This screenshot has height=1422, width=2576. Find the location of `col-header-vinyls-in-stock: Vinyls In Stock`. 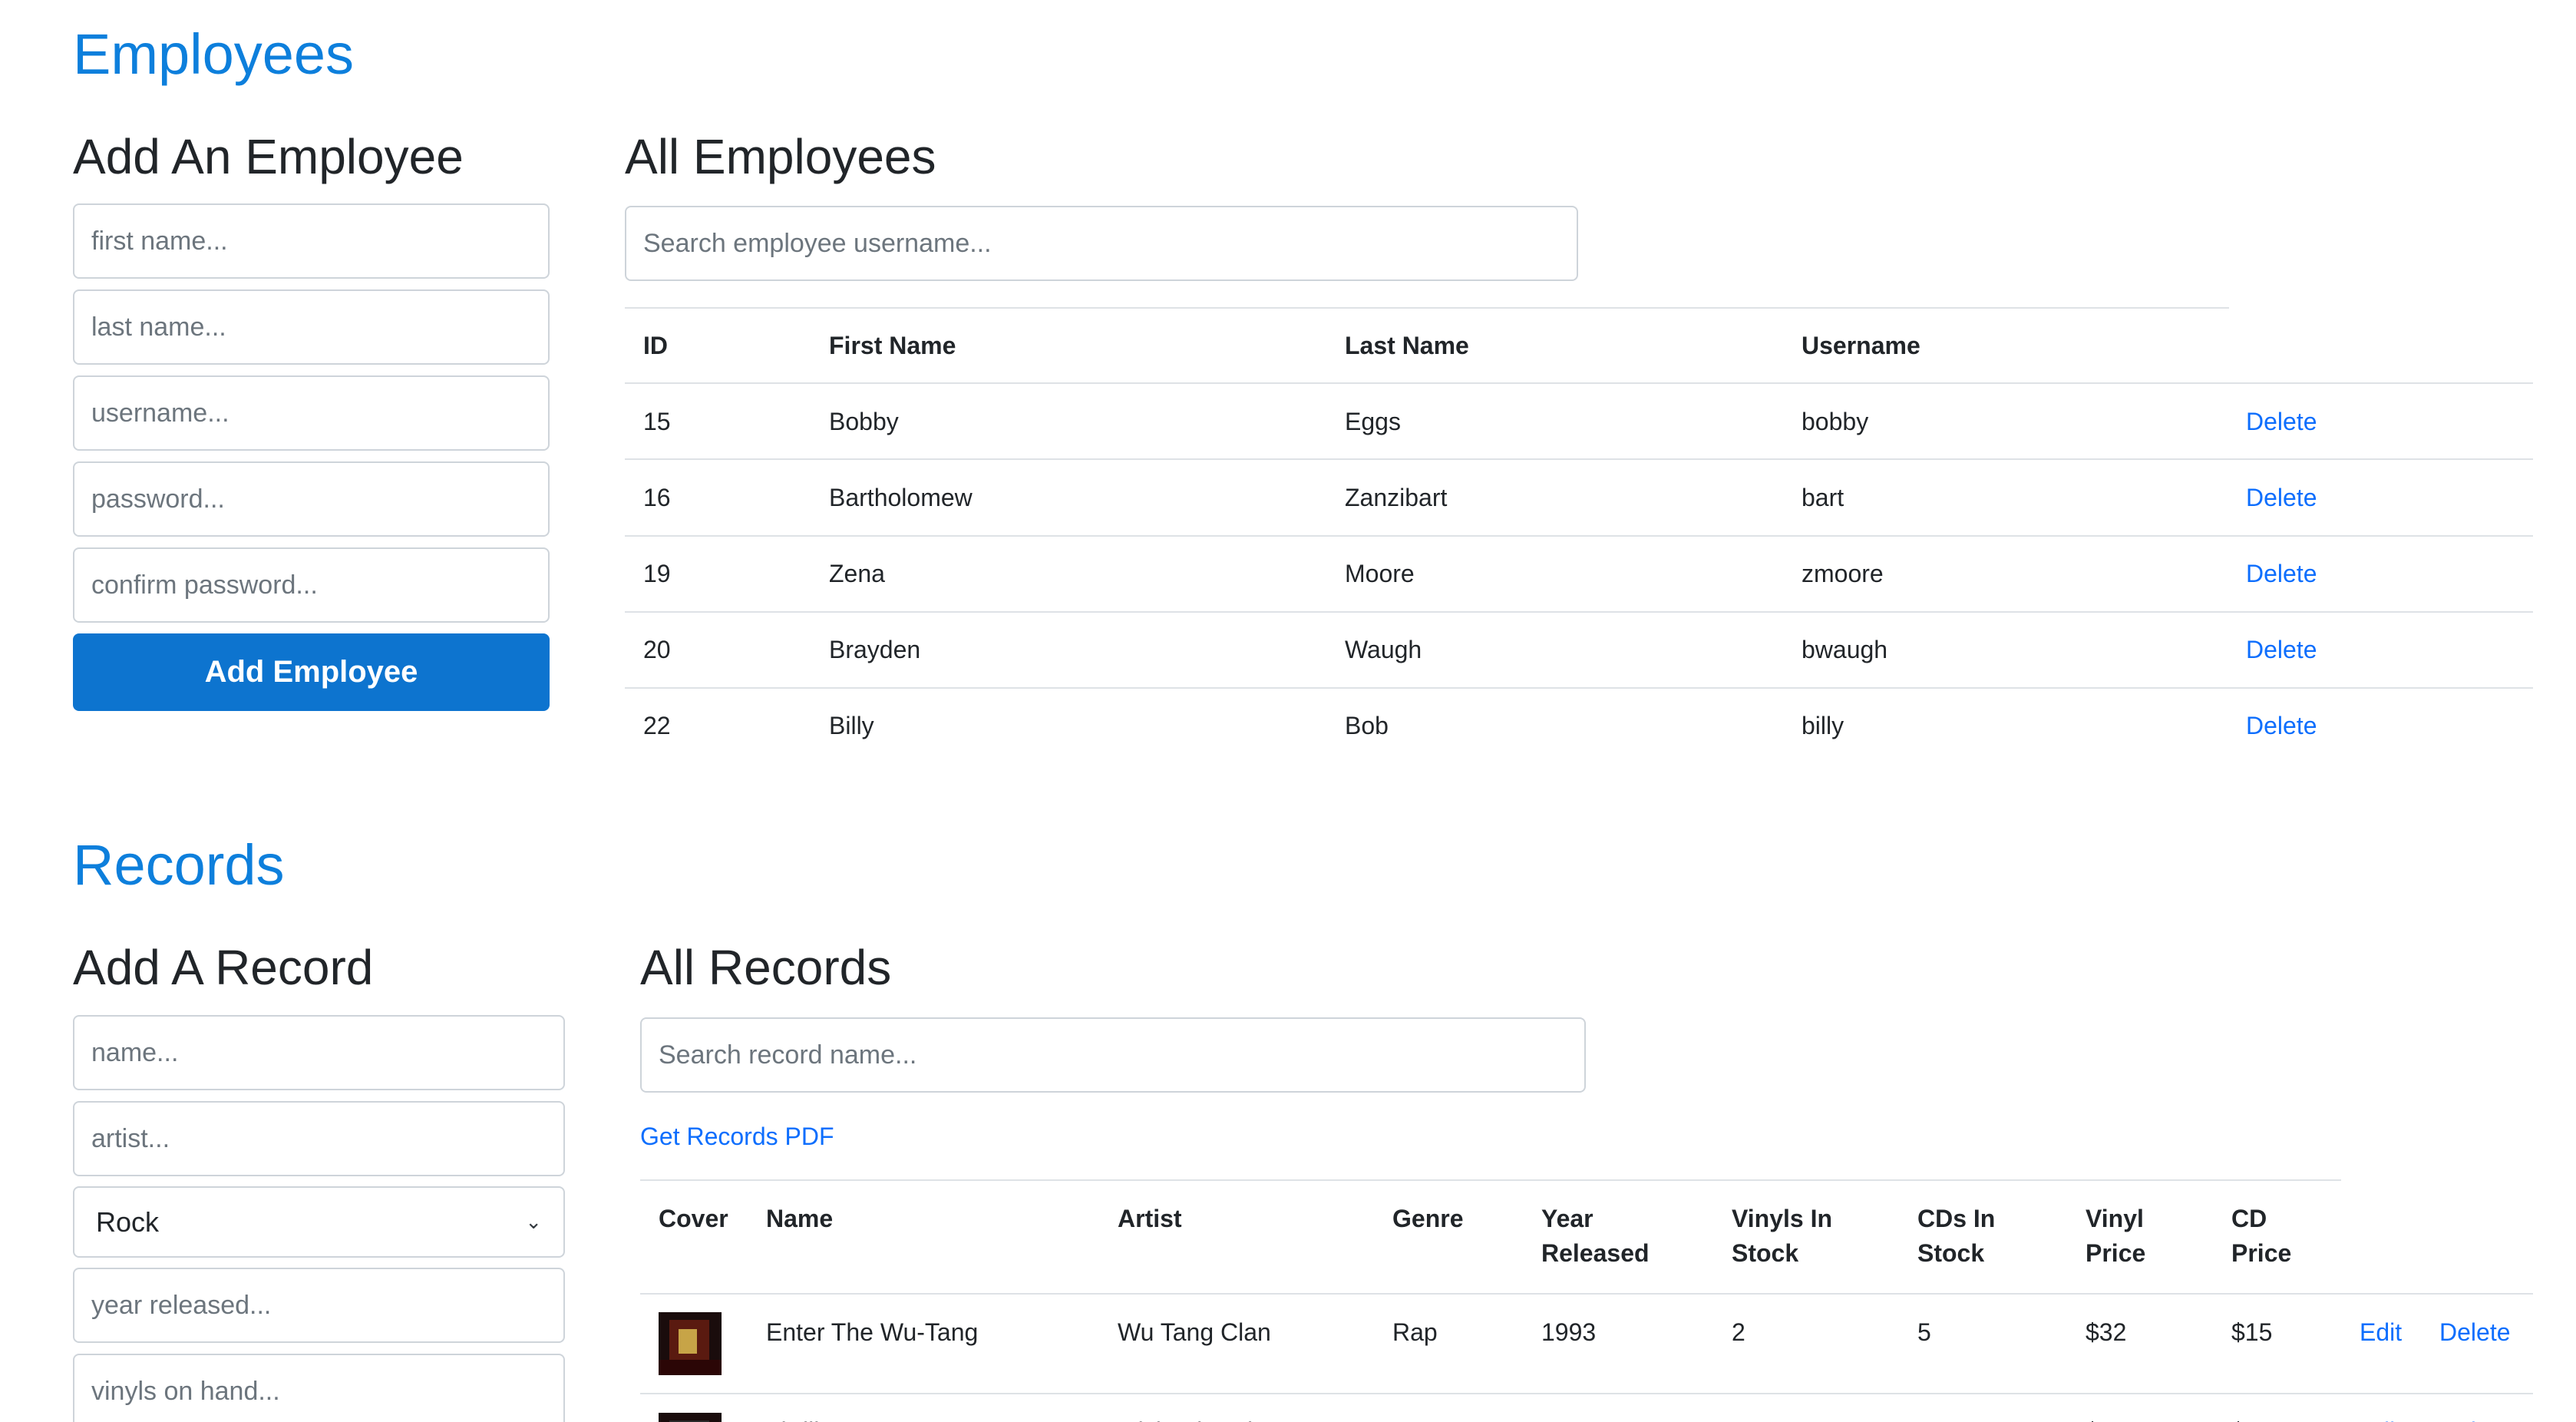

col-header-vinyls-in-stock: Vinyls In Stock is located at coordinates (1782, 1236).